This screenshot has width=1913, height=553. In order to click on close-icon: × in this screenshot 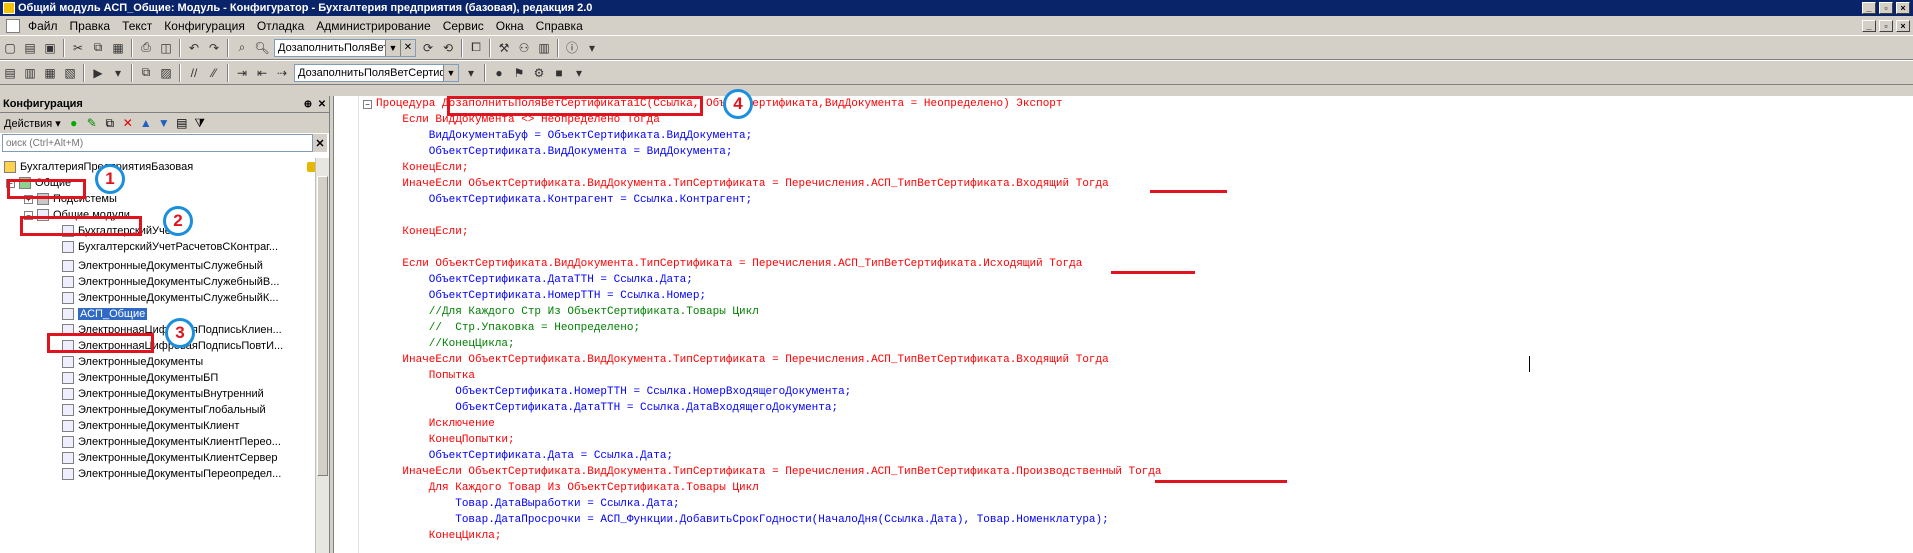, I will do `click(1903, 8)`.